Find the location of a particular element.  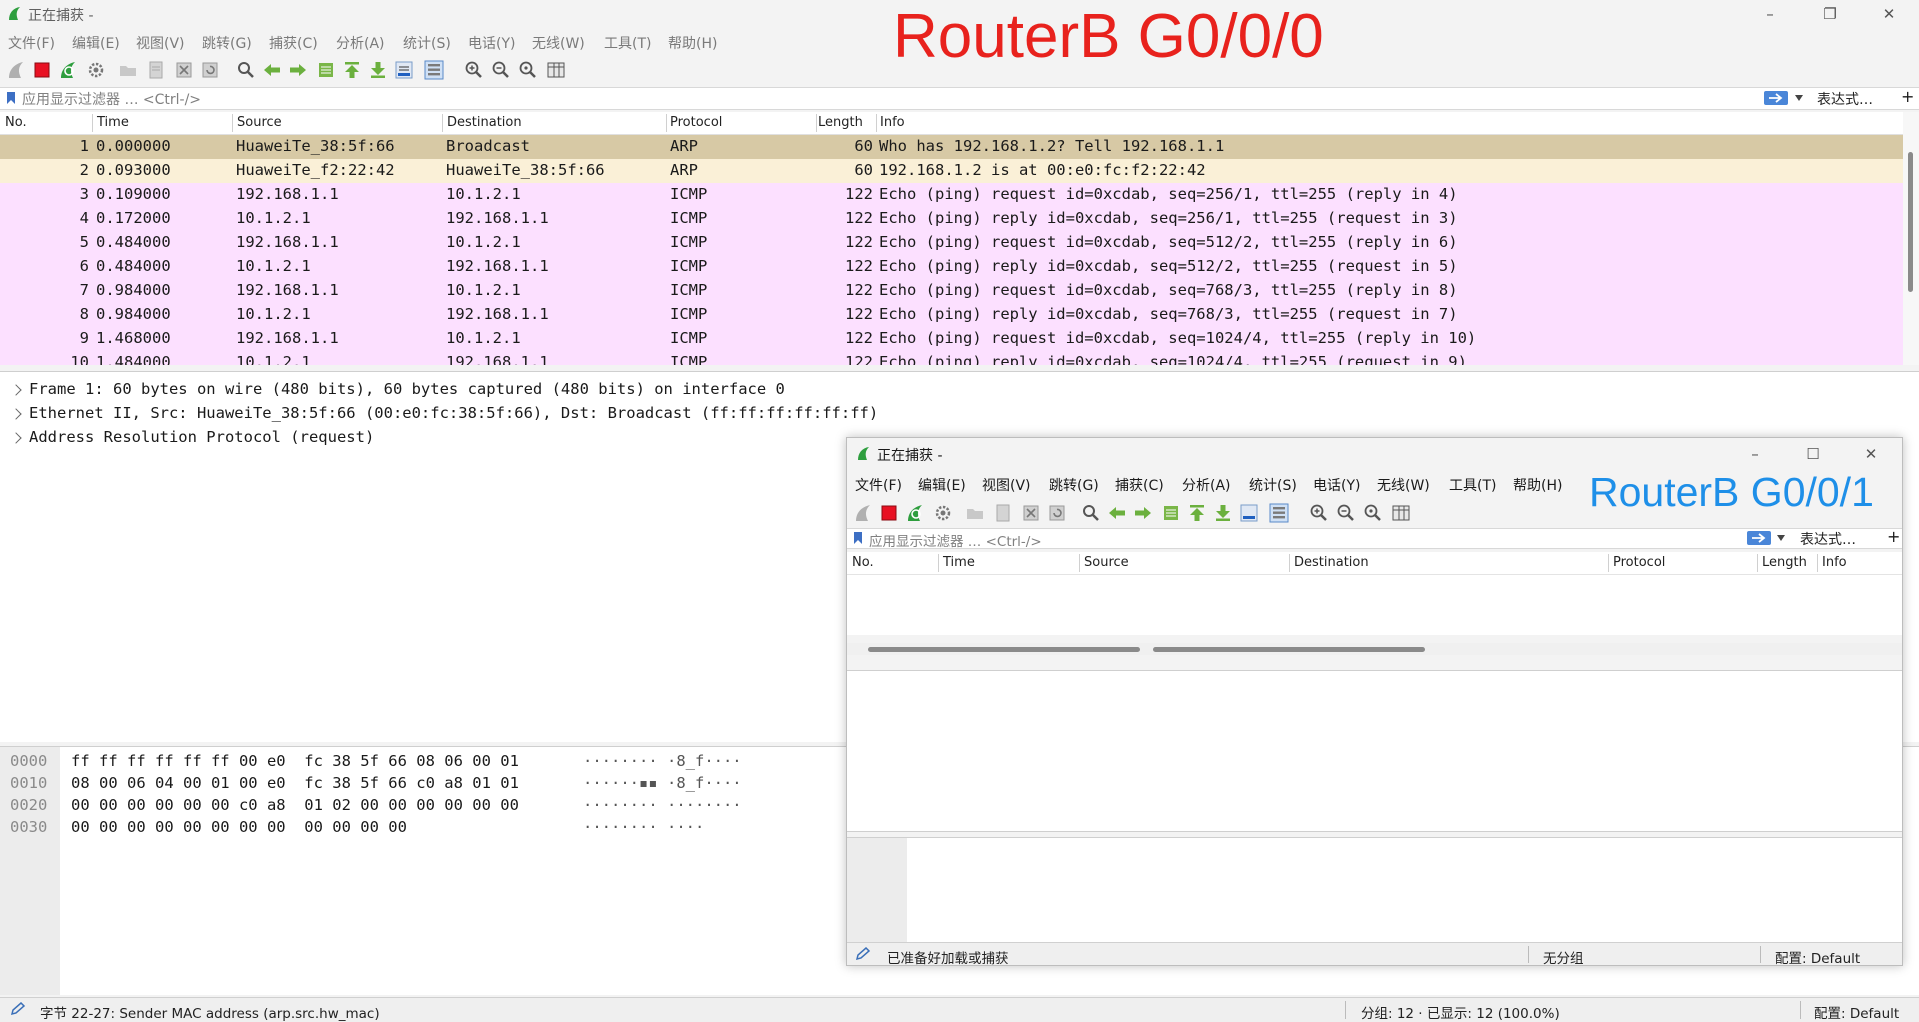

column-time: Time is located at coordinates (959, 562).